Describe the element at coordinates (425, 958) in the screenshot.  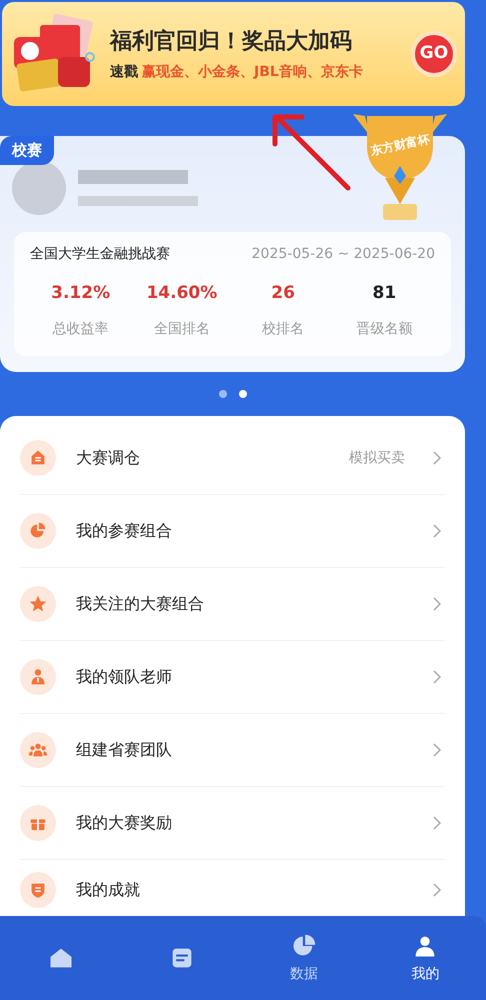
I see `nav-tab: 我的` at that location.